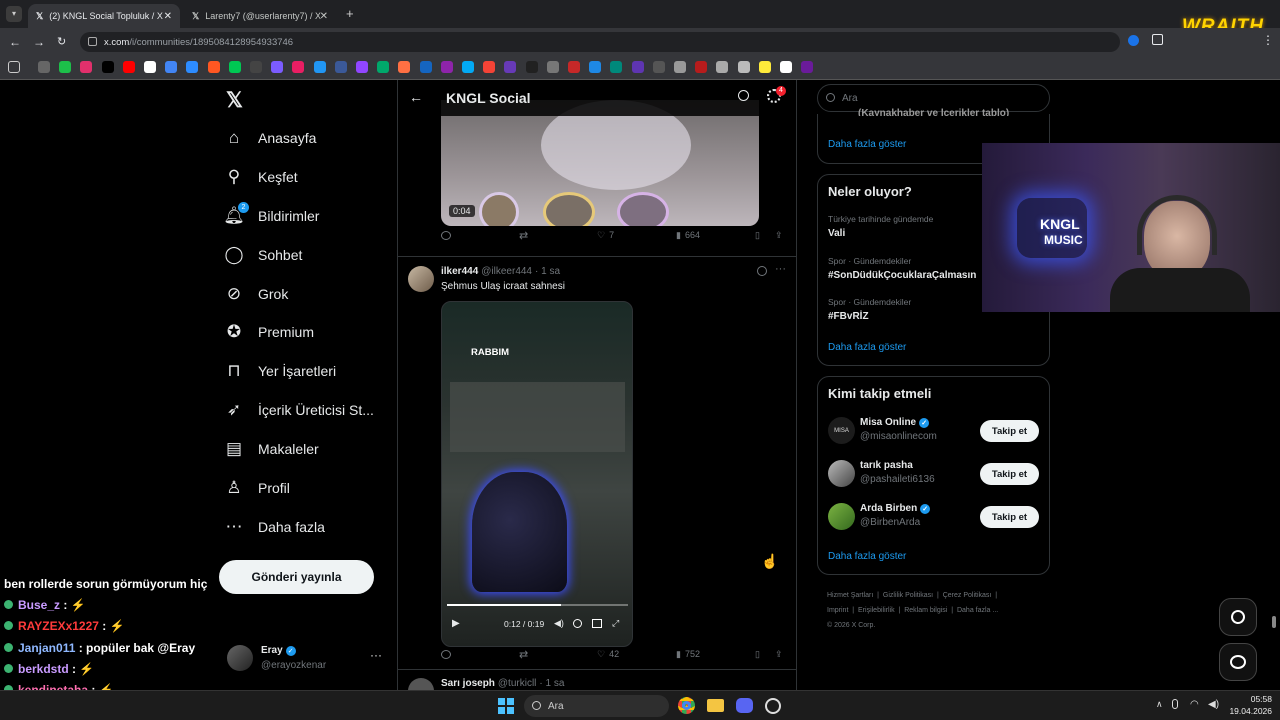 Image resolution: width=1280 pixels, height=720 pixels. What do you see at coordinates (886, 465) in the screenshot?
I see `follow-suggestion-name: tarık pasha` at bounding box center [886, 465].